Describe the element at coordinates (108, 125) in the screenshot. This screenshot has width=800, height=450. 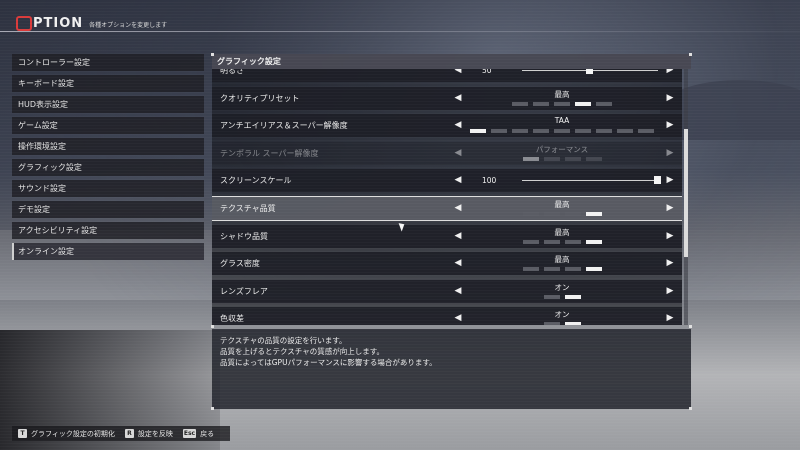
I see `sidebar-item-game: ゲーム設定` at that location.